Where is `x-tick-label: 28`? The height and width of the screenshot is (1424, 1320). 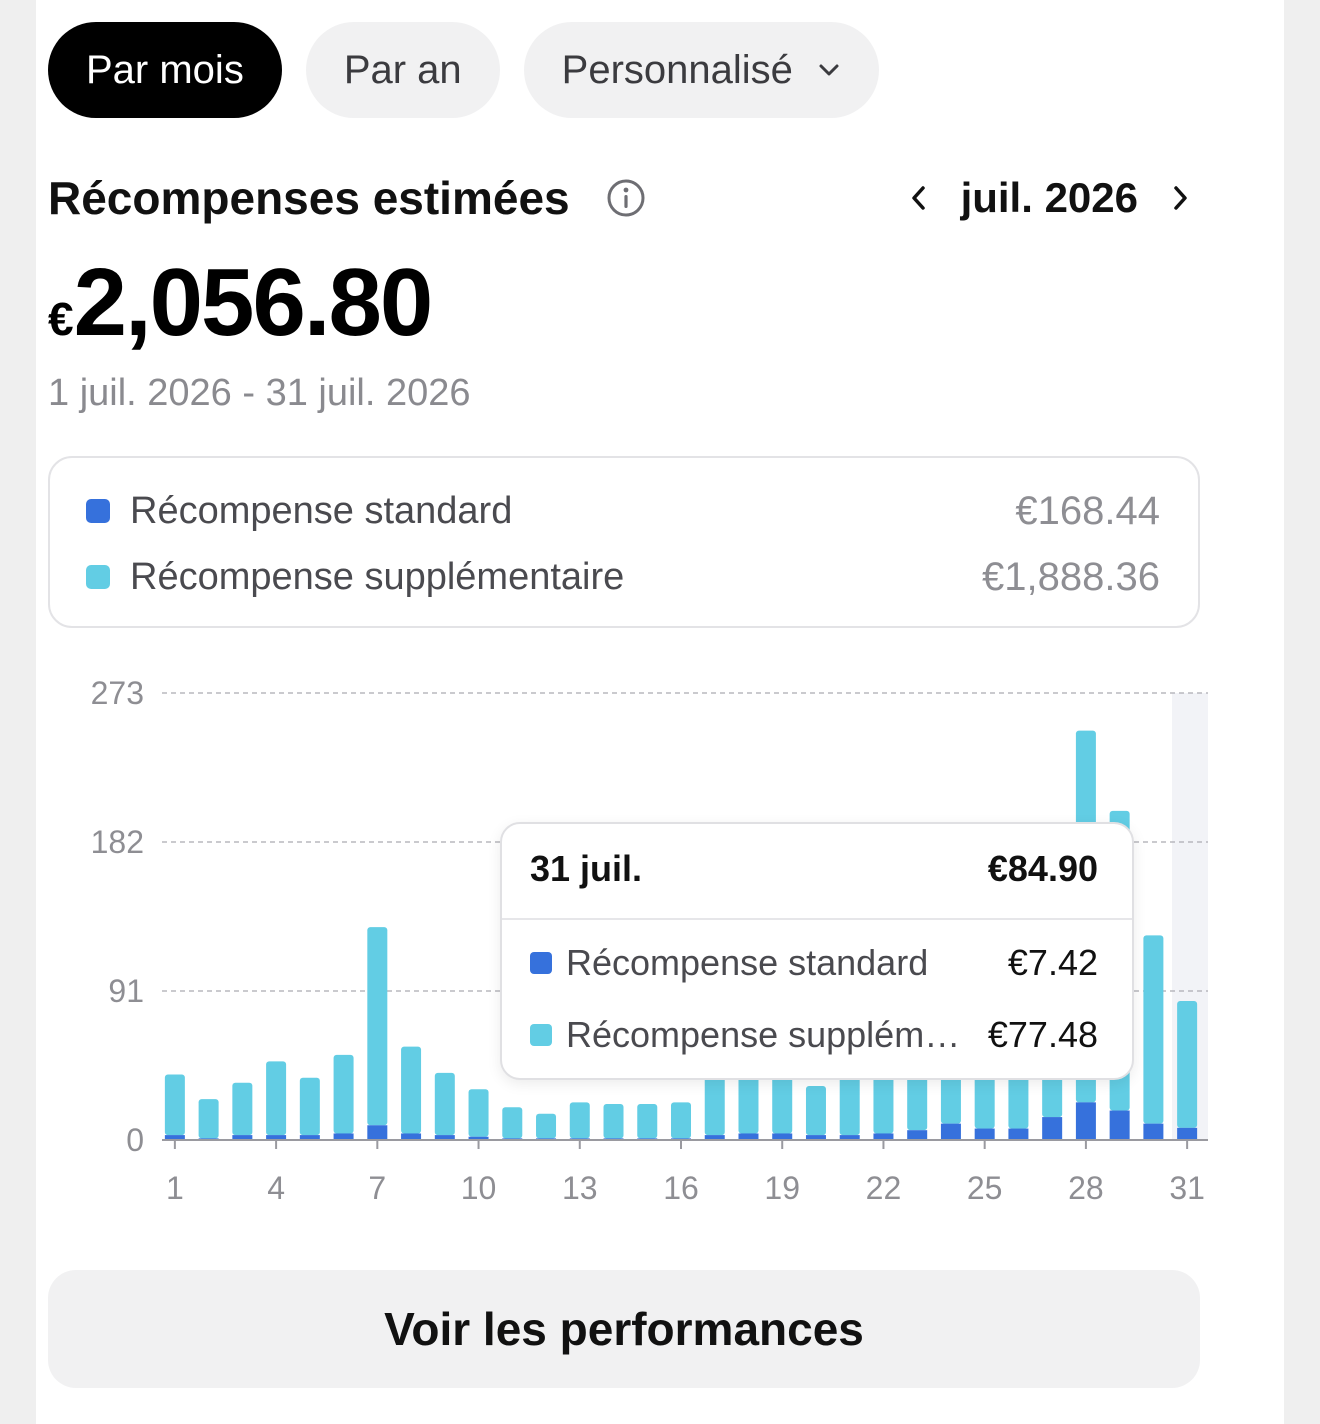
x-tick-label: 28 is located at coordinates (1086, 1188).